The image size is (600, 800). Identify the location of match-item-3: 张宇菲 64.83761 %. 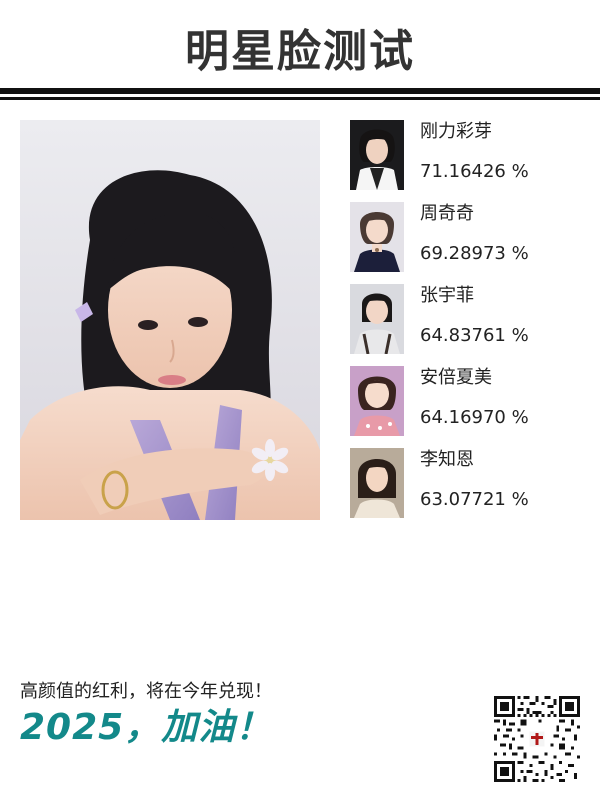
(465, 319).